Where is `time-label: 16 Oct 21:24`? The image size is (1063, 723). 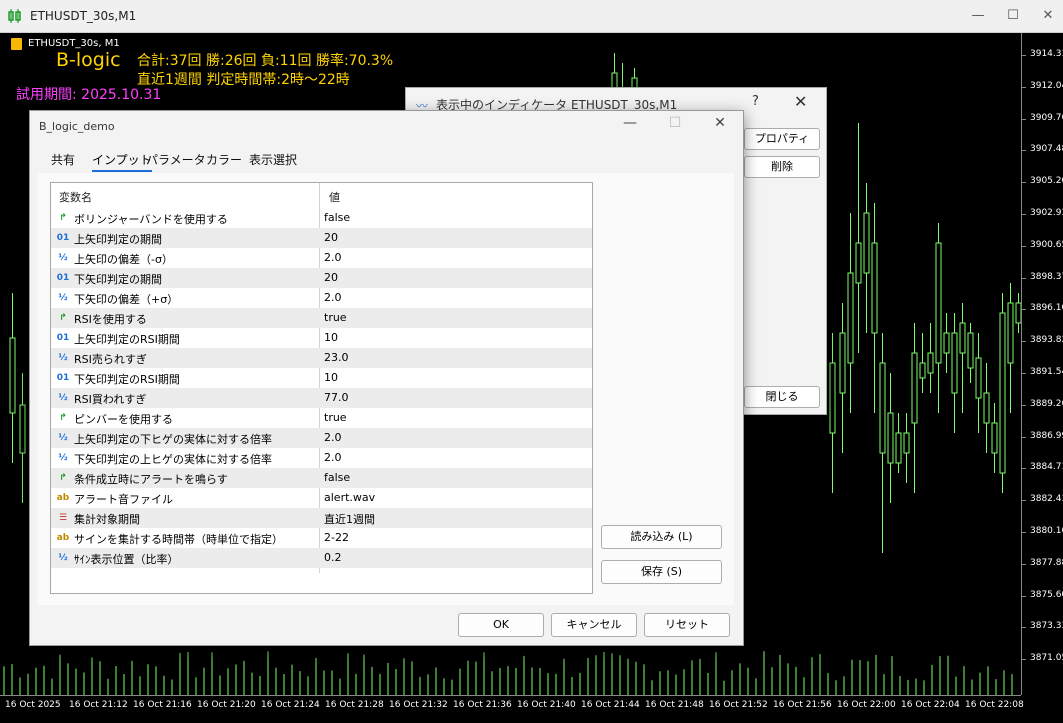 time-label: 16 Oct 21:24 is located at coordinates (290, 705).